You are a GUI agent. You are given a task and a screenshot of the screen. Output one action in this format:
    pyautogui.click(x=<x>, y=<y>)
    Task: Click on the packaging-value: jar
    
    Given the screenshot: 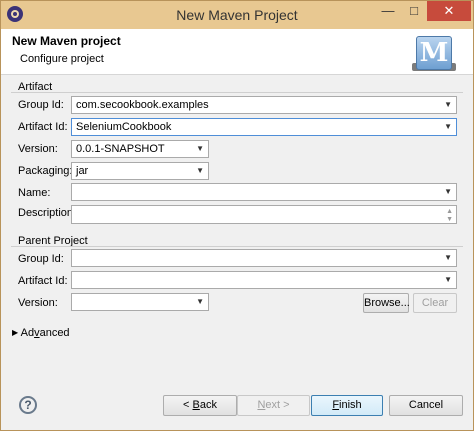 What is the action you would take?
    pyautogui.click(x=82, y=171)
    